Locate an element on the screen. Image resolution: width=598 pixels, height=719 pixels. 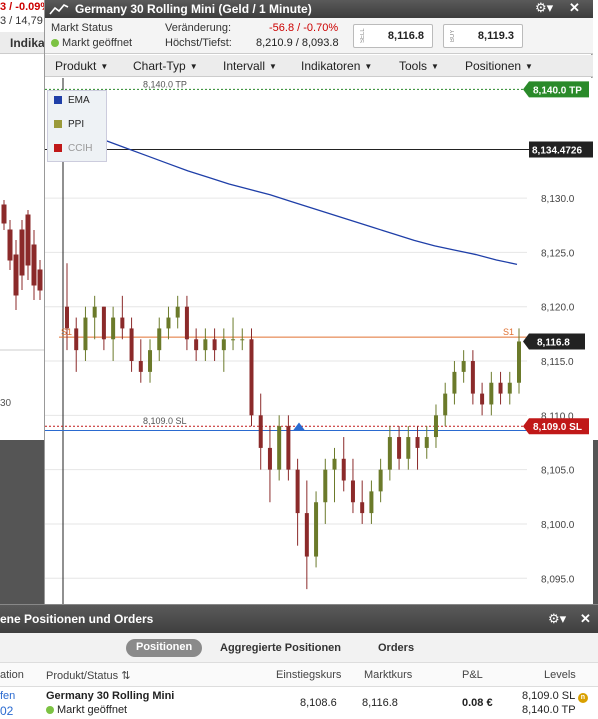
sell-button: SELL 8,116.8 is located at coordinates (393, 36).